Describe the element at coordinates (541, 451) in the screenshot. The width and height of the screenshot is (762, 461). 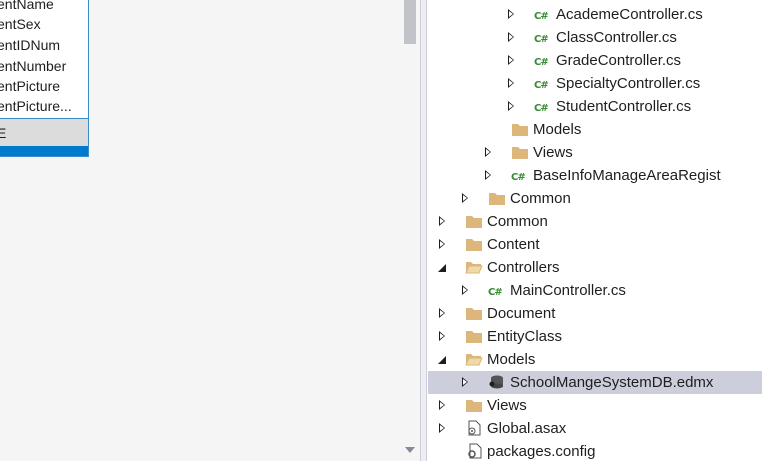
I see `tree-item-label: packages.config` at that location.